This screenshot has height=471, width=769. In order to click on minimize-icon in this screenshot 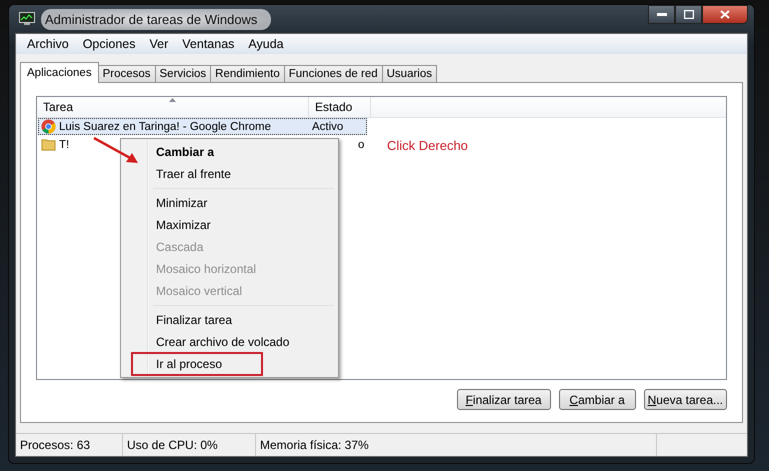, I will do `click(661, 14)`.